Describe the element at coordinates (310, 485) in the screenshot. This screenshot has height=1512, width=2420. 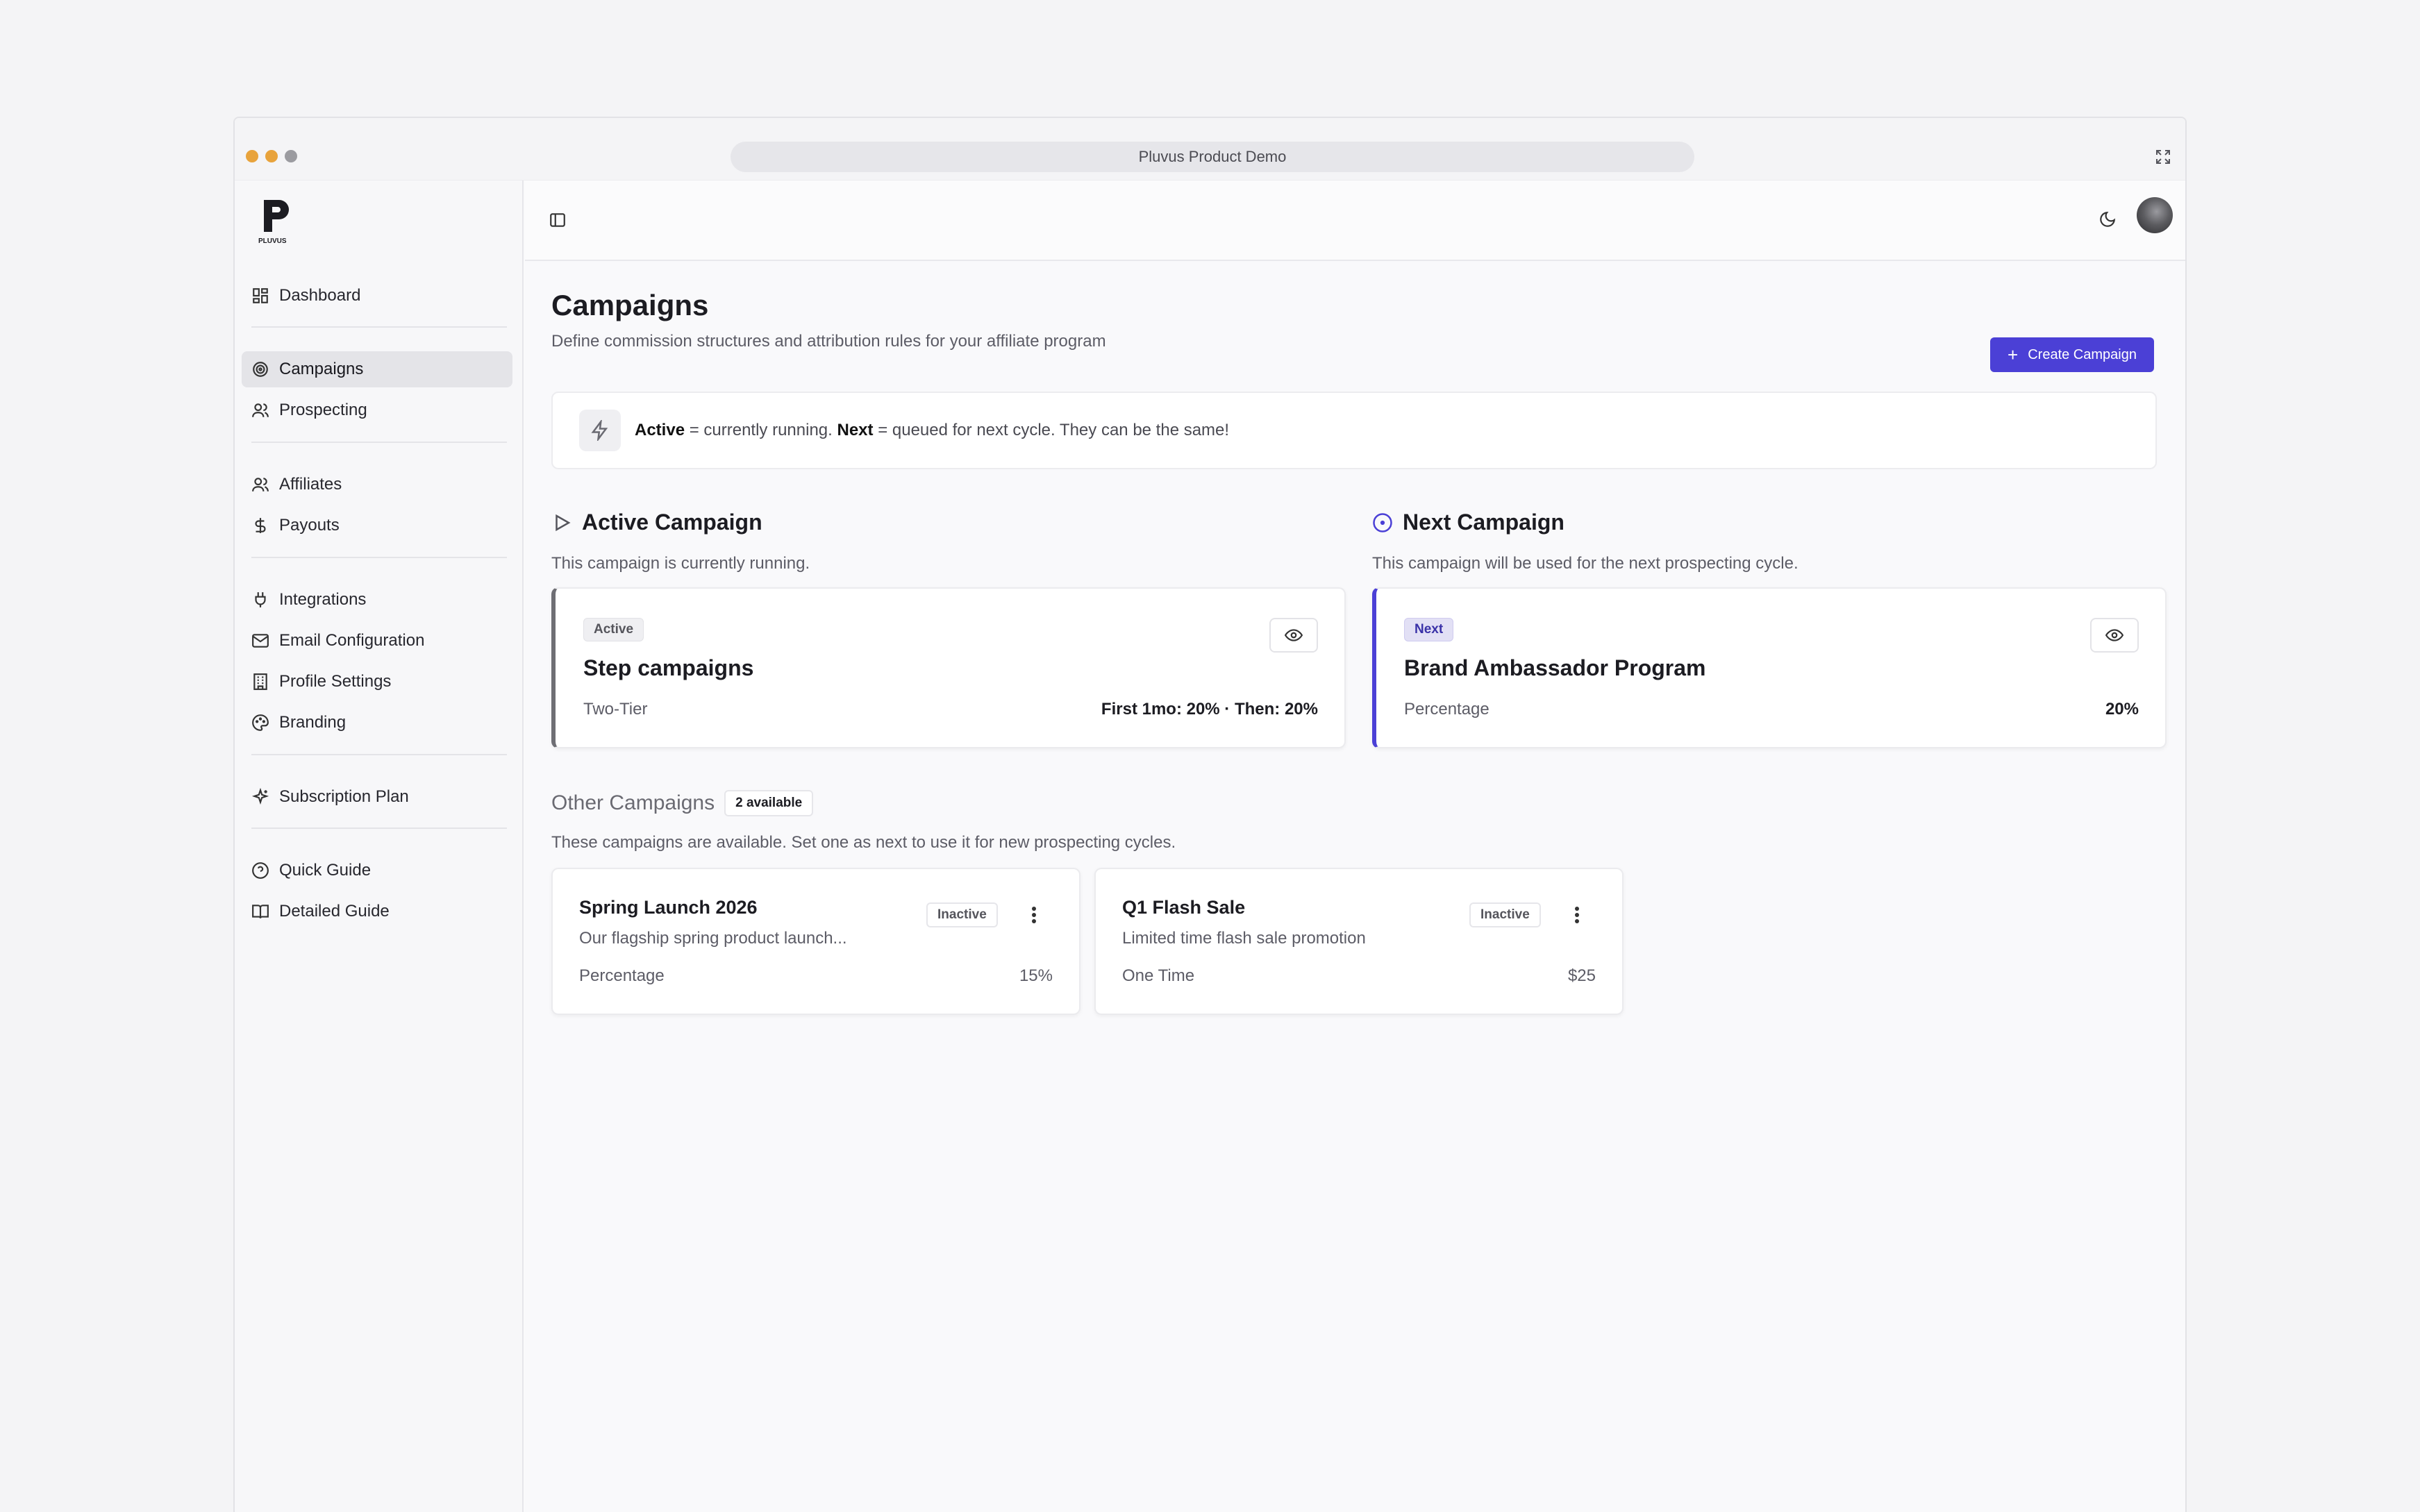
I see `sidebar-item-label: Affiliates` at that location.